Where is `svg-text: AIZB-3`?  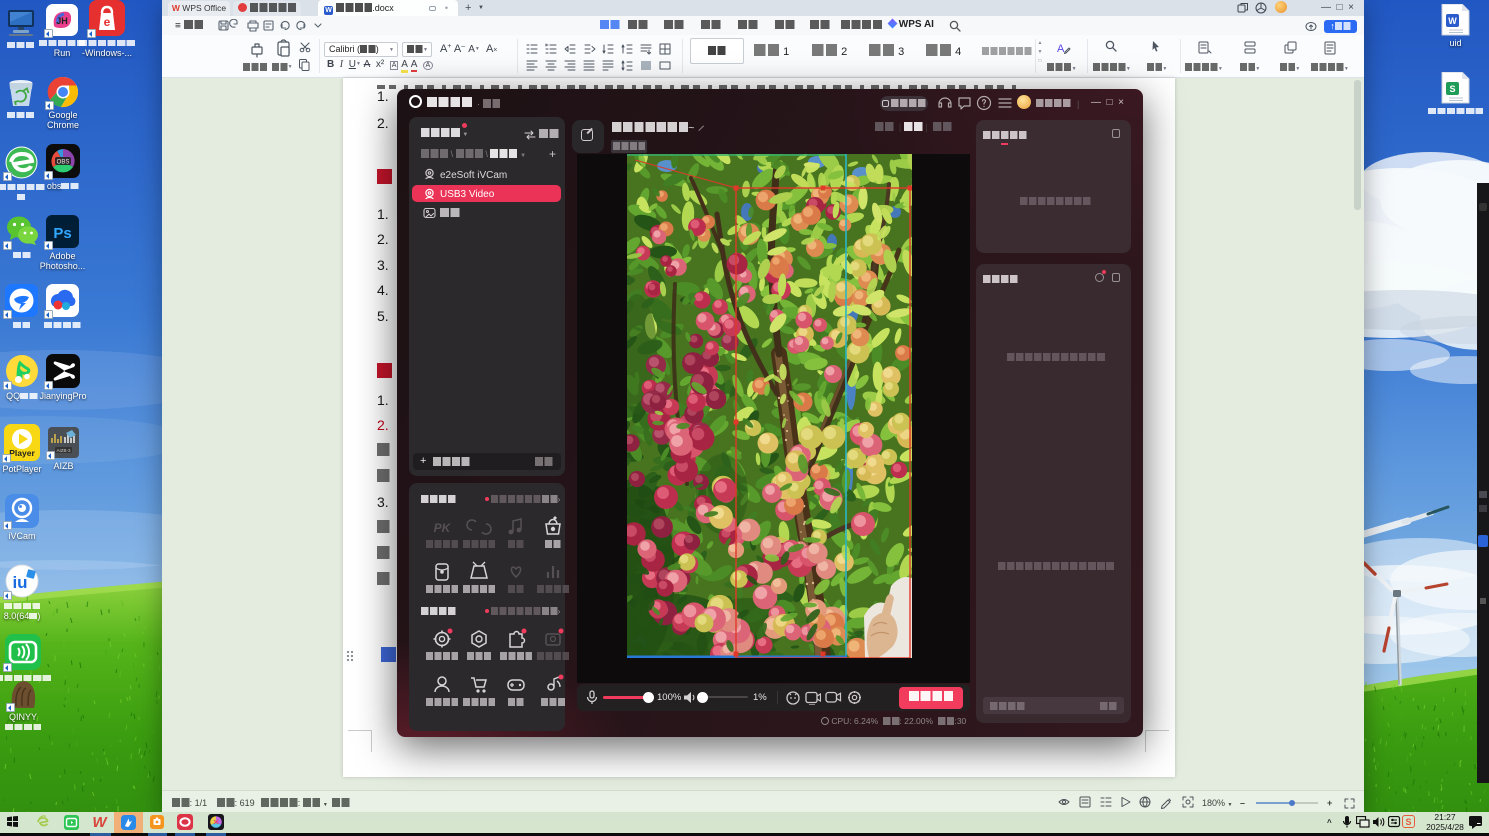 svg-text: AIZB-3 is located at coordinates (63, 450).